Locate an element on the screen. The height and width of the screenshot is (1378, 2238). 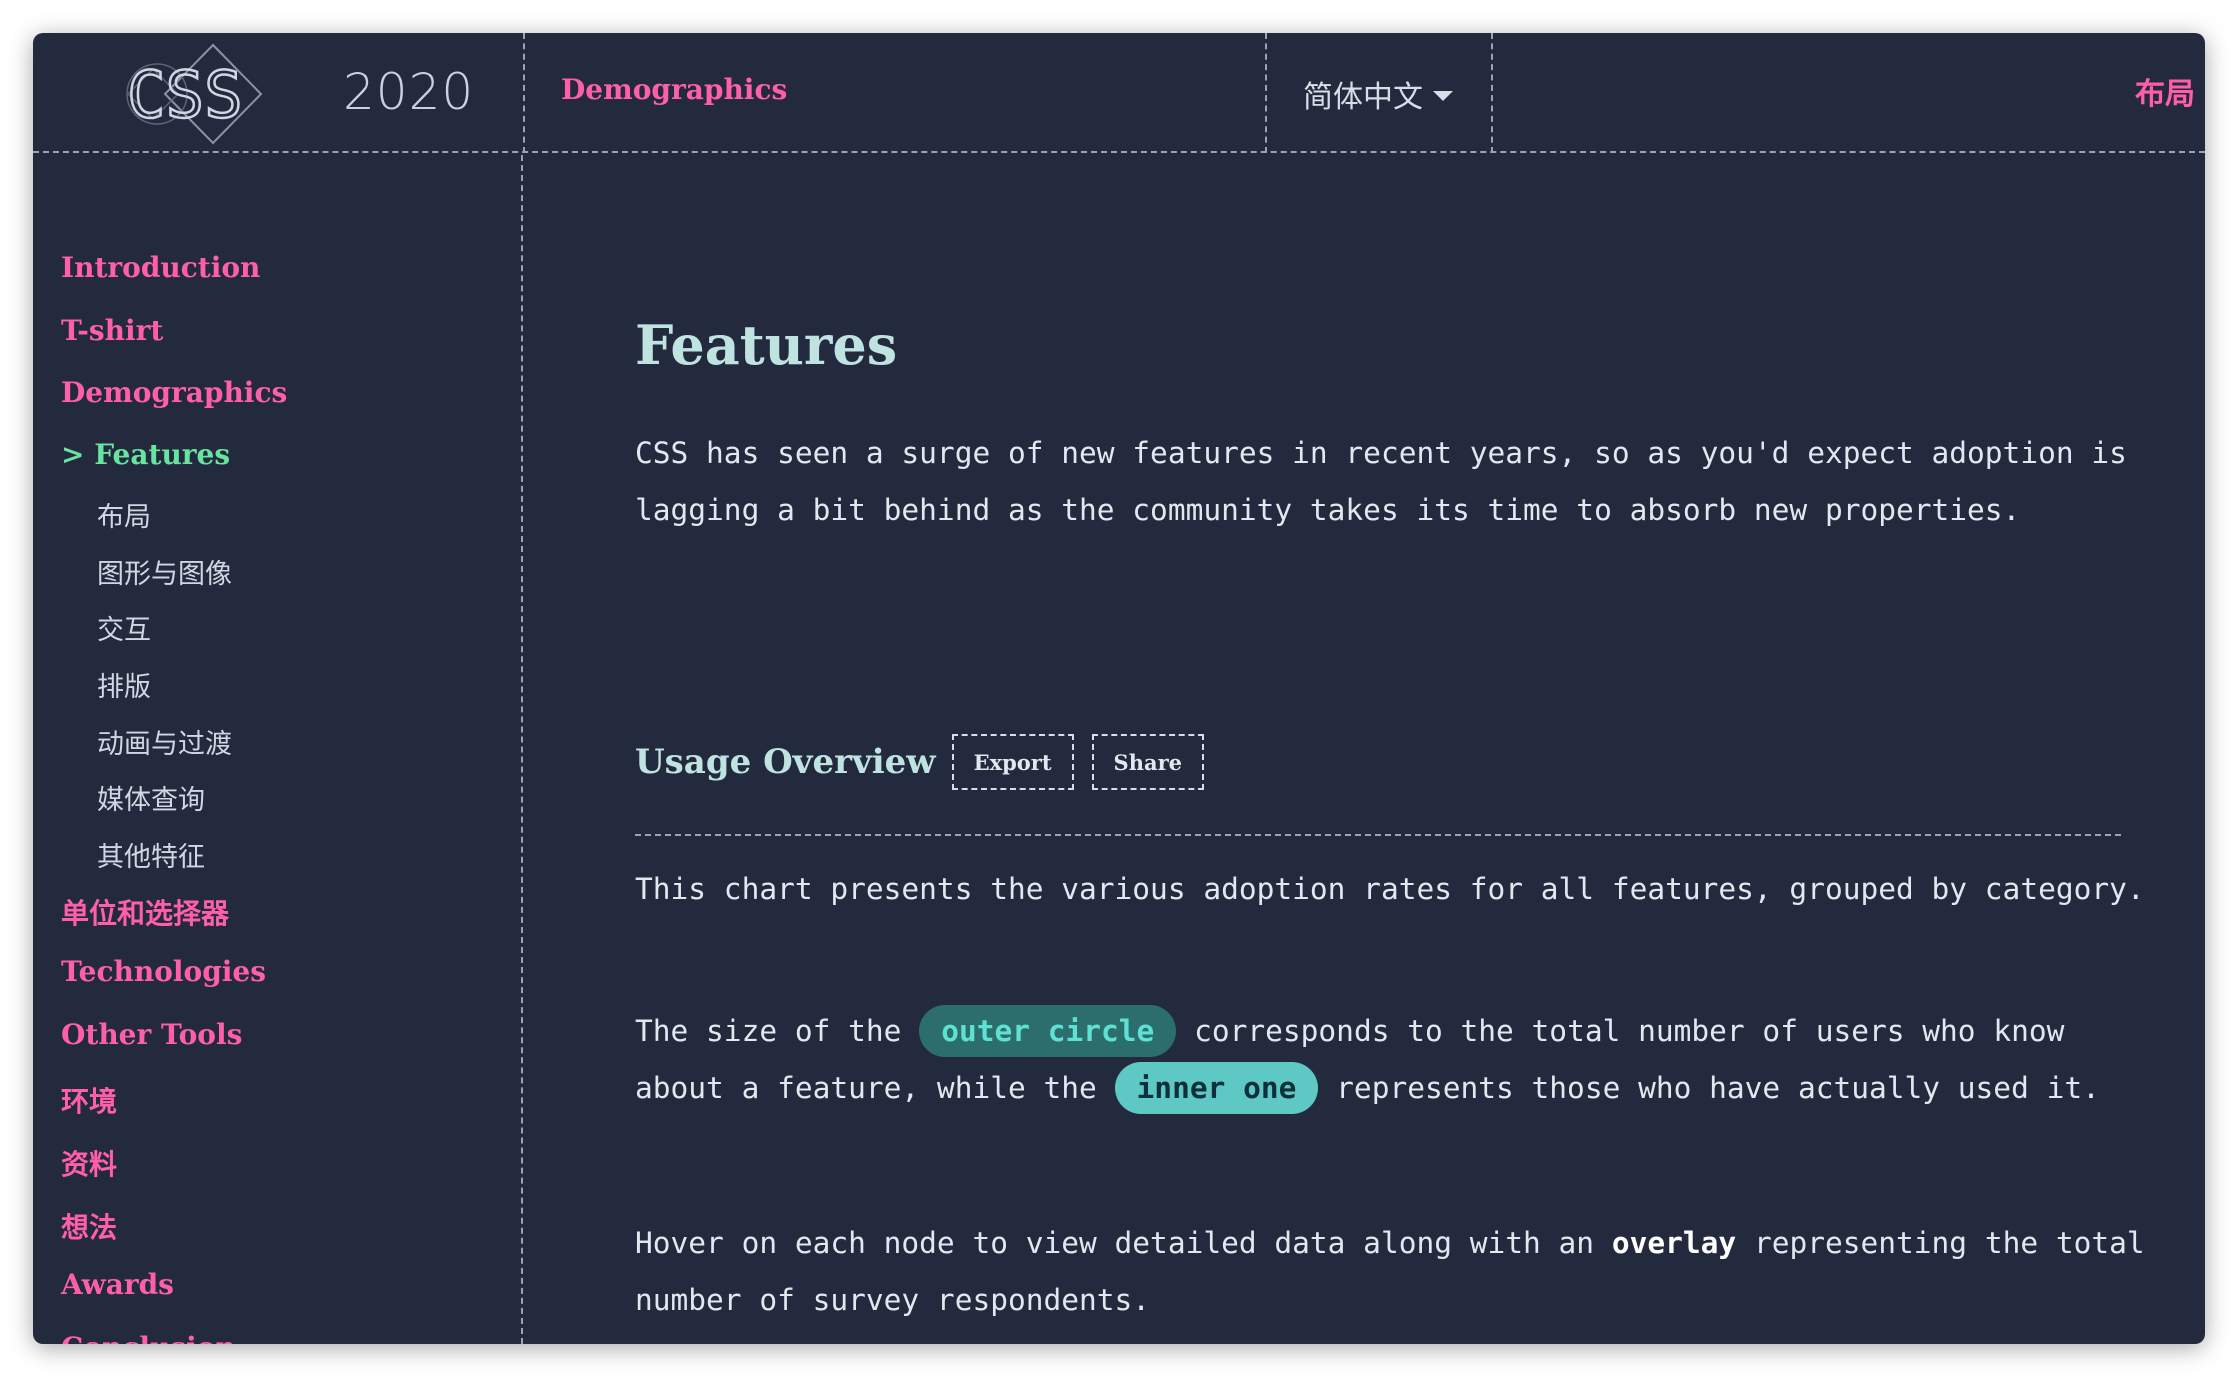
sidebar-item-awards: Awards is located at coordinates (117, 1284).